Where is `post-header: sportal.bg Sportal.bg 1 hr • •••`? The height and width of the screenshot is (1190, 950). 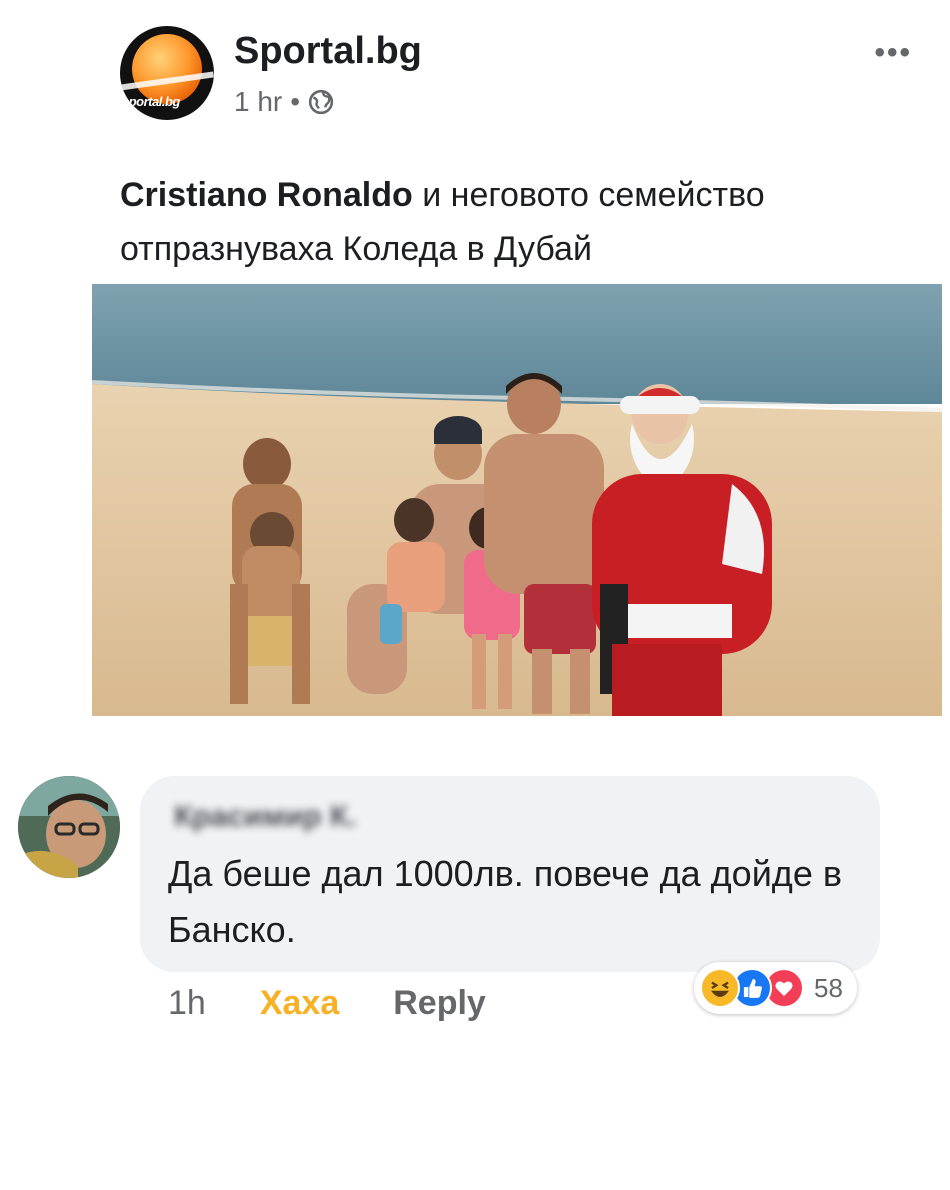 post-header: sportal.bg Sportal.bg 1 hr • ••• is located at coordinates (531, 76).